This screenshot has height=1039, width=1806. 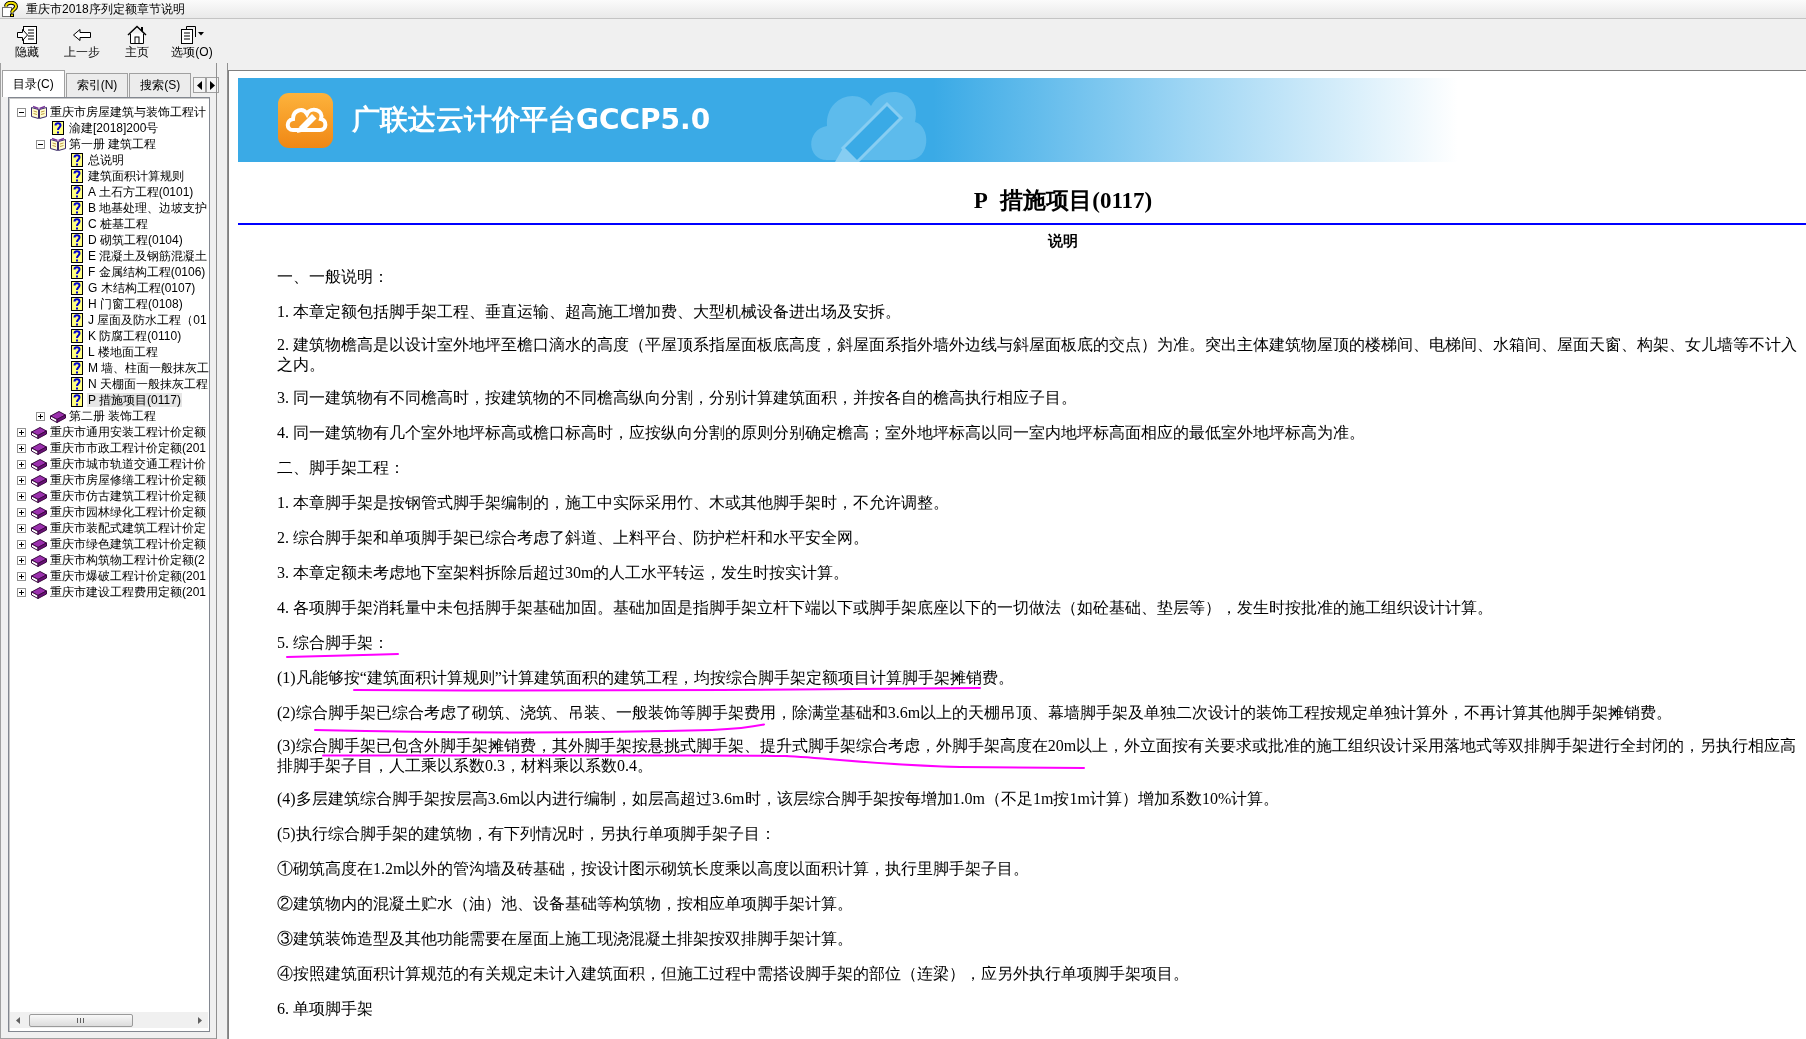 What do you see at coordinates (526, 833) in the screenshot?
I see `text-line: (5)执行综合脚手架的建筑物，有下列情况时，另执行单项脚手架子目：` at bounding box center [526, 833].